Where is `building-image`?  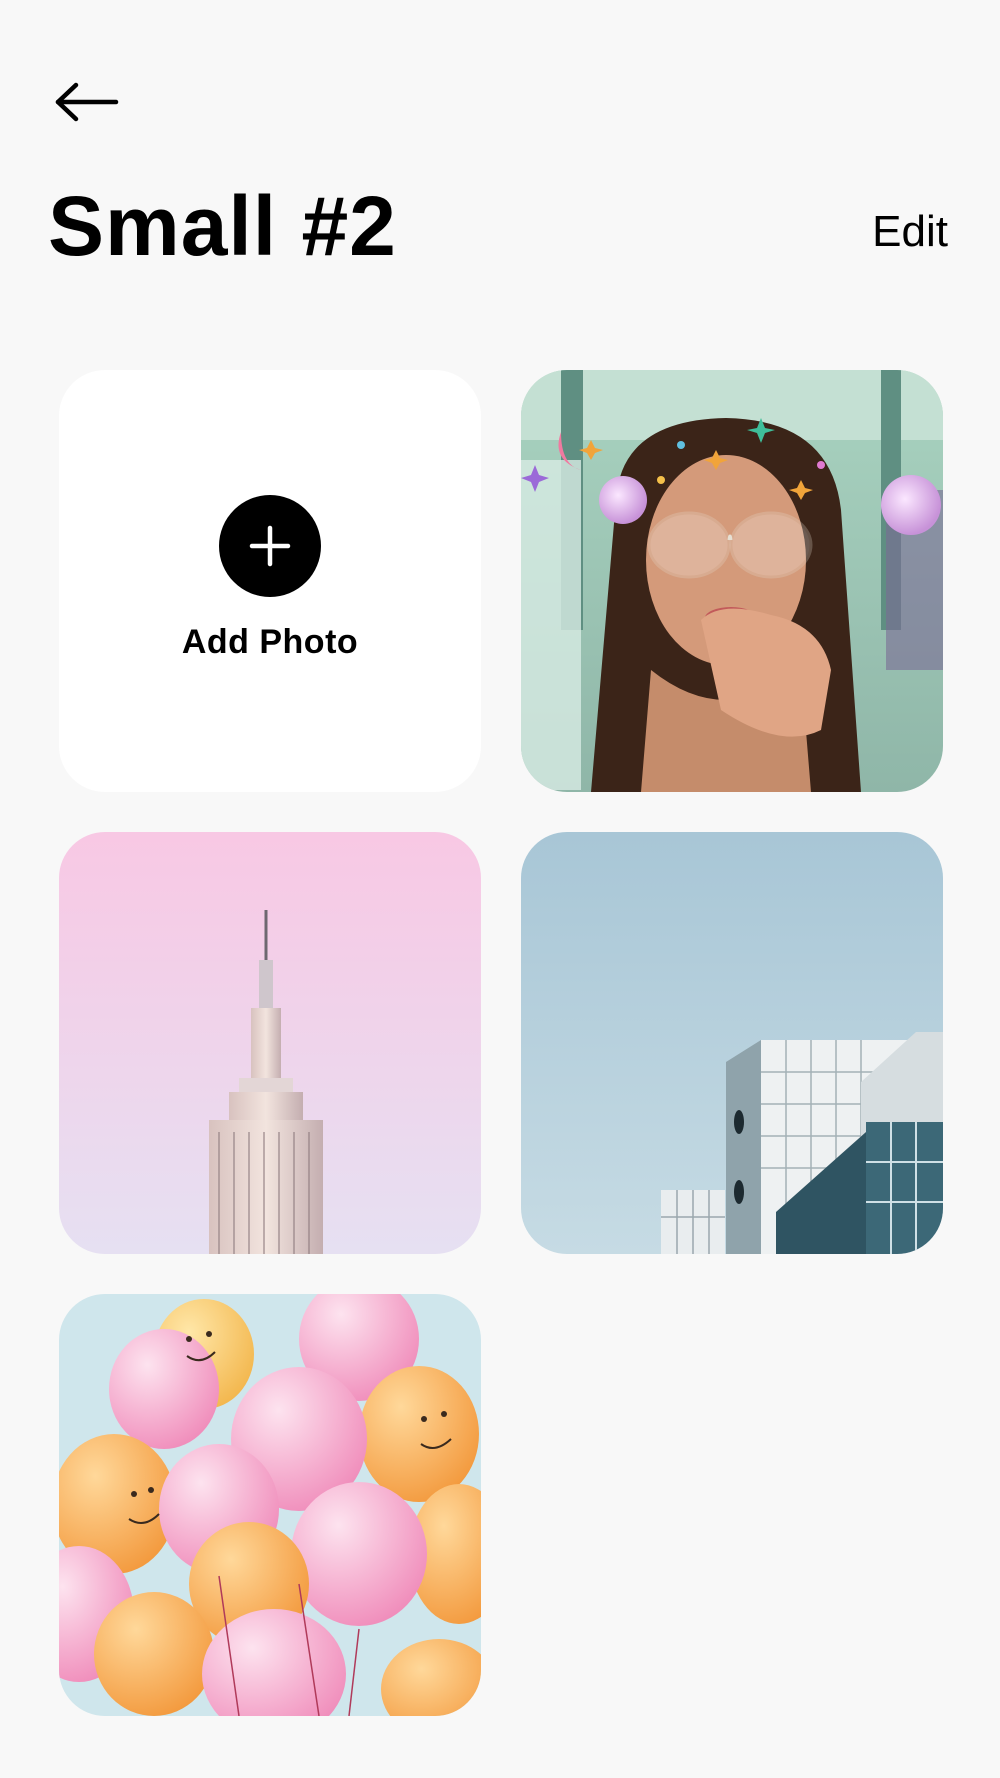
building-image is located at coordinates (732, 1043).